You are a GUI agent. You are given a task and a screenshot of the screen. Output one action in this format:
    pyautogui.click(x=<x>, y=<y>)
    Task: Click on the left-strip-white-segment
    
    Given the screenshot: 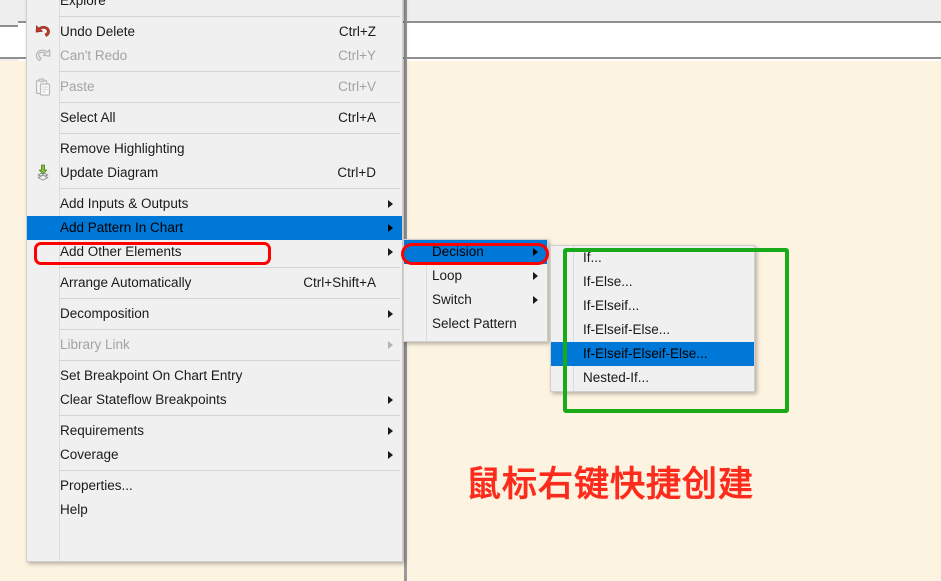 What is the action you would take?
    pyautogui.click(x=9, y=42)
    